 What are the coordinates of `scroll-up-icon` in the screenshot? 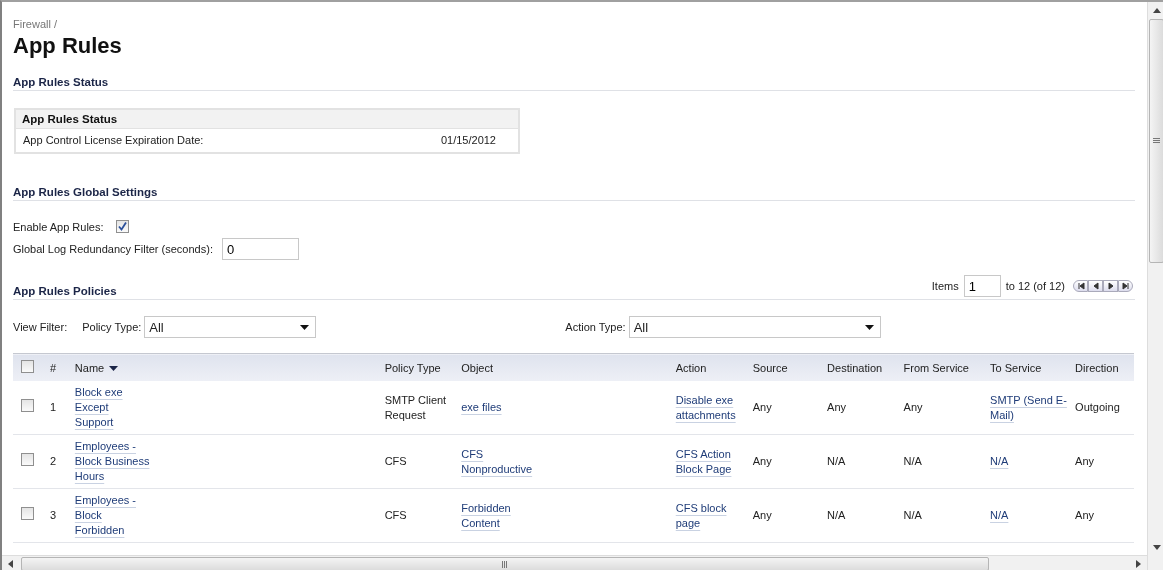 It's located at (1156, 10).